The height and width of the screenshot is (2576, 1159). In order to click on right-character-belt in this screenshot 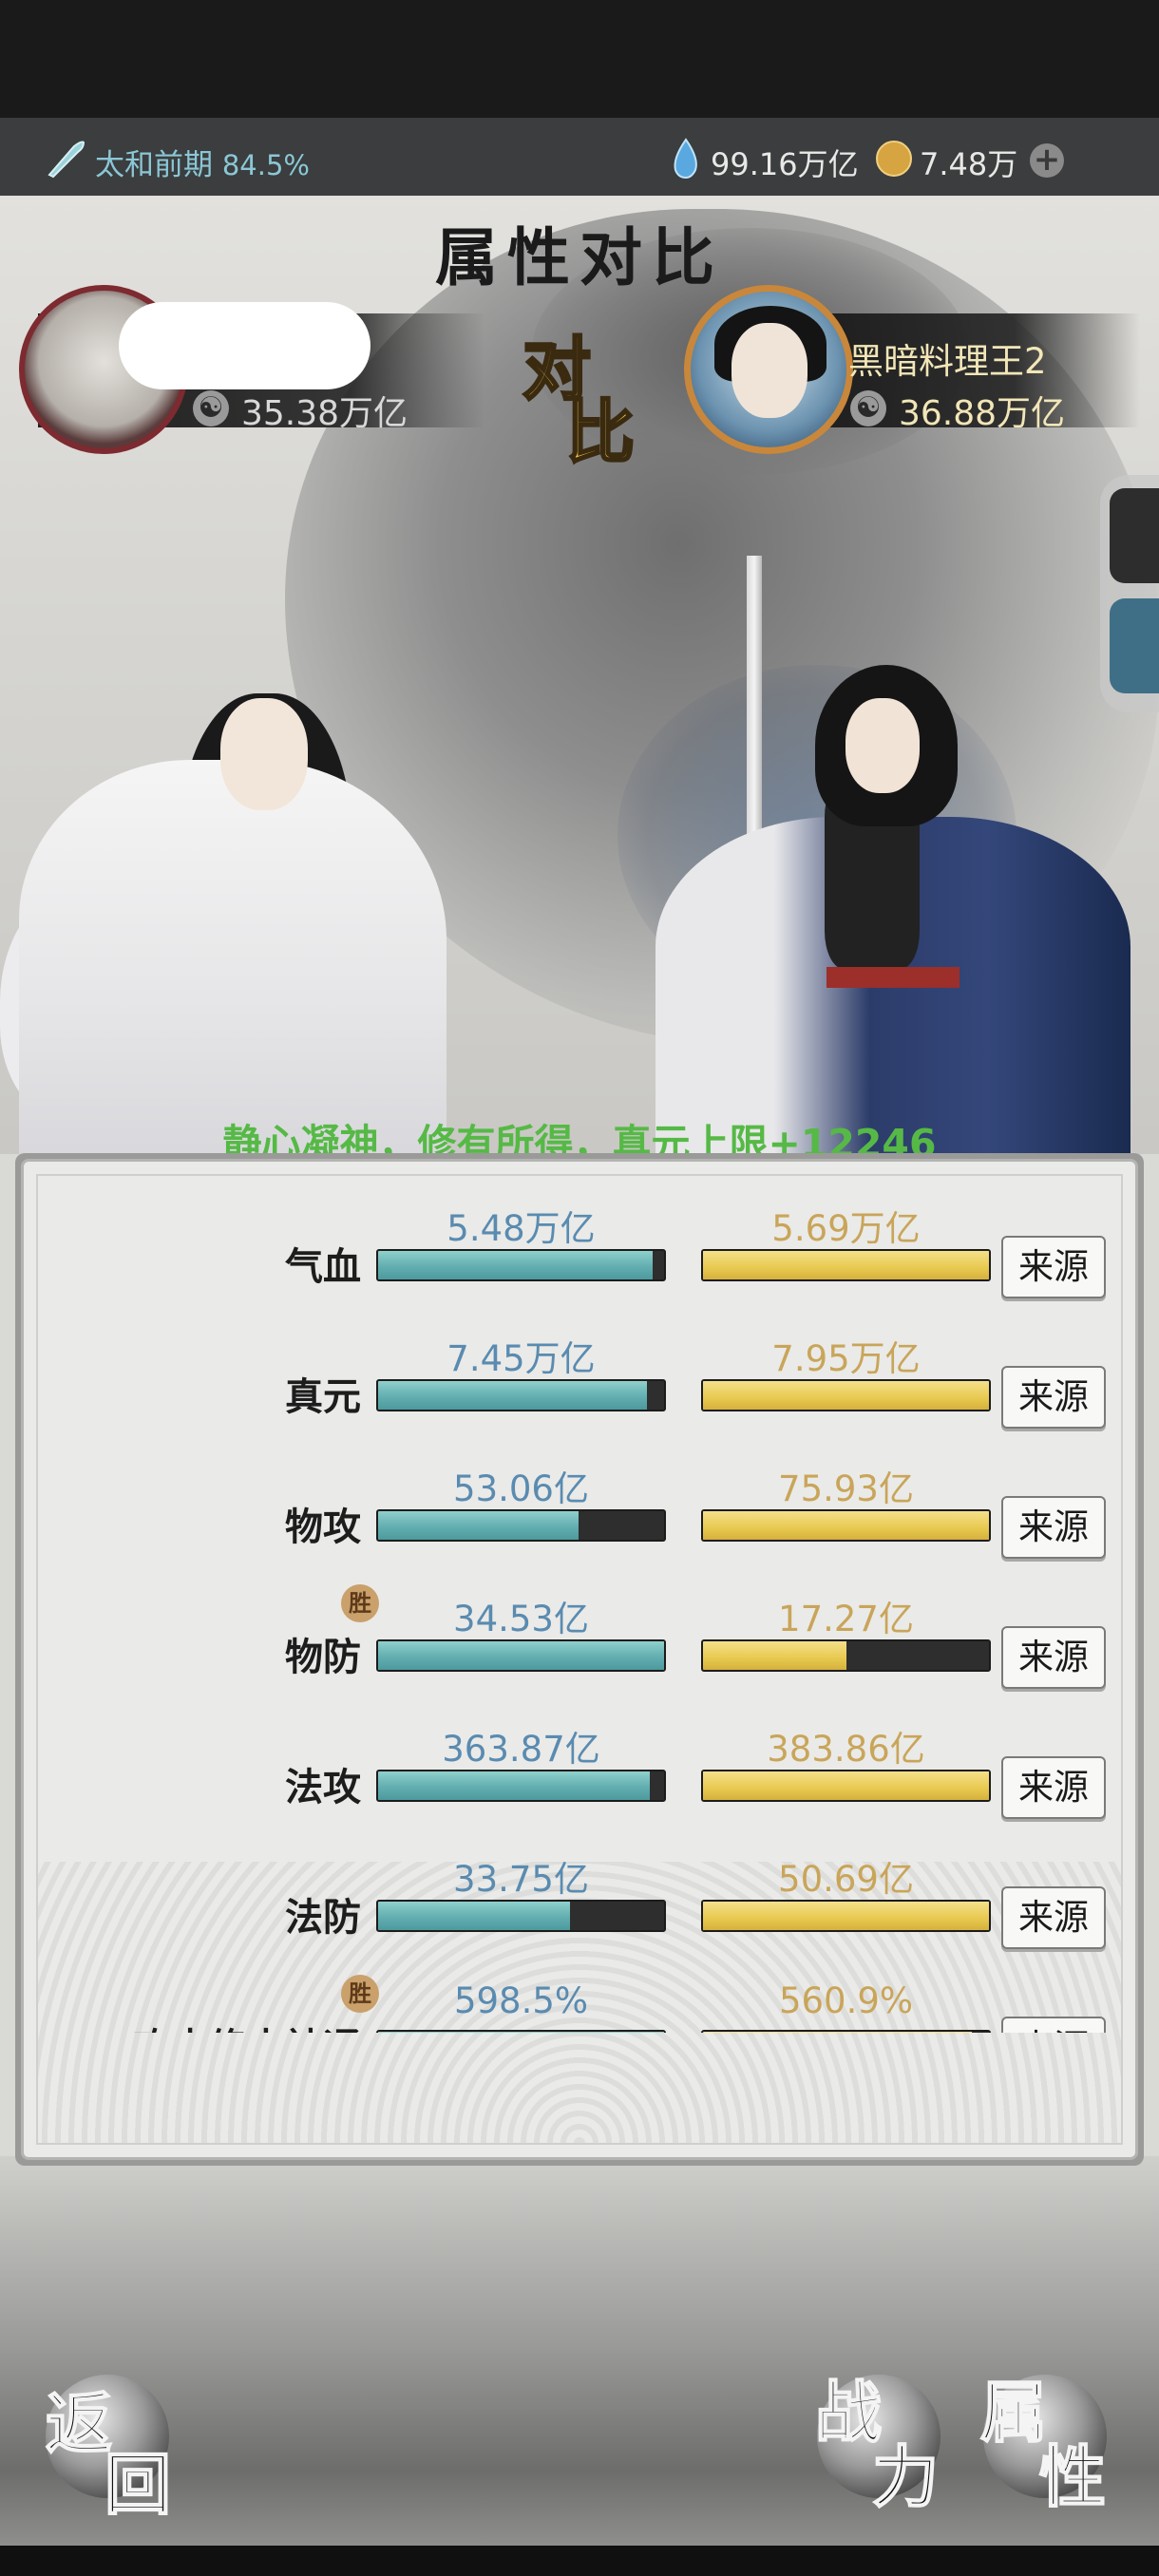, I will do `click(893, 977)`.